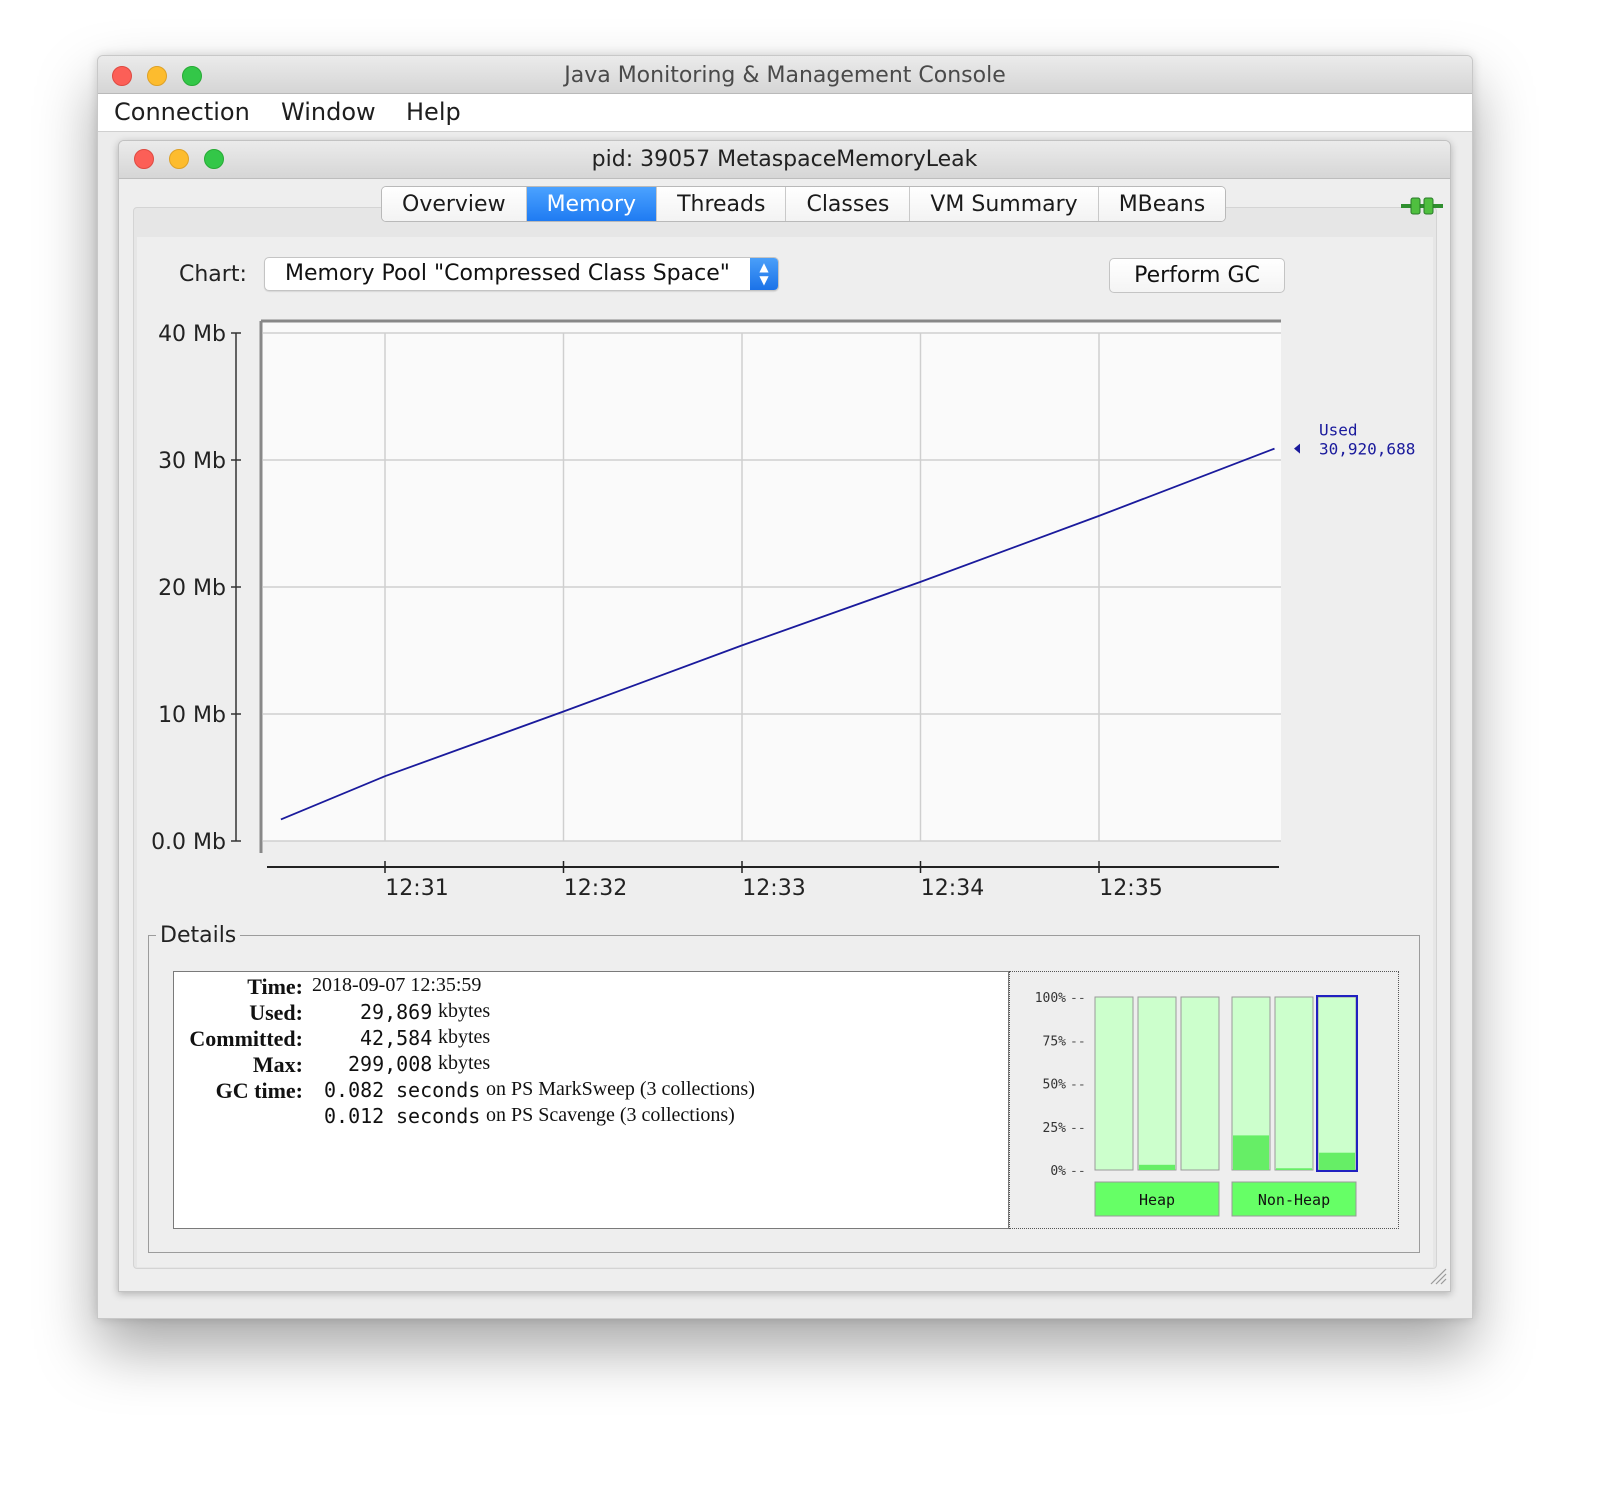 The image size is (1600, 1487). Describe the element at coordinates (591, 1013) in the screenshot. I see `detail-row-used: Used: 29,869 kbytes` at that location.